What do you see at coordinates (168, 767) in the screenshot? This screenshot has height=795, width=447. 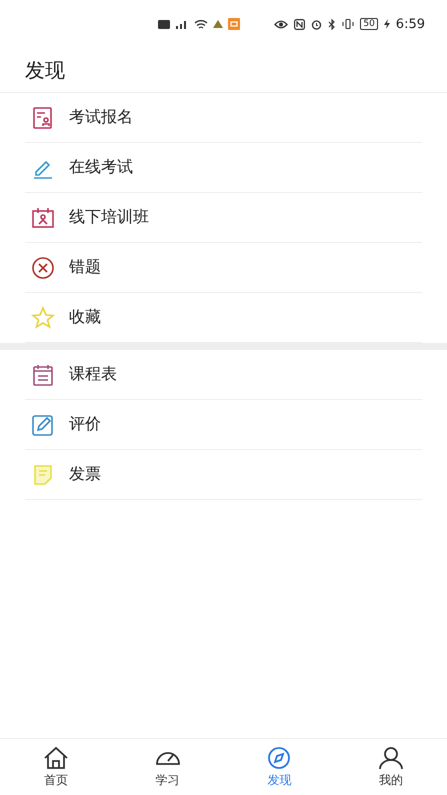 I see `tab-item: 学习` at bounding box center [168, 767].